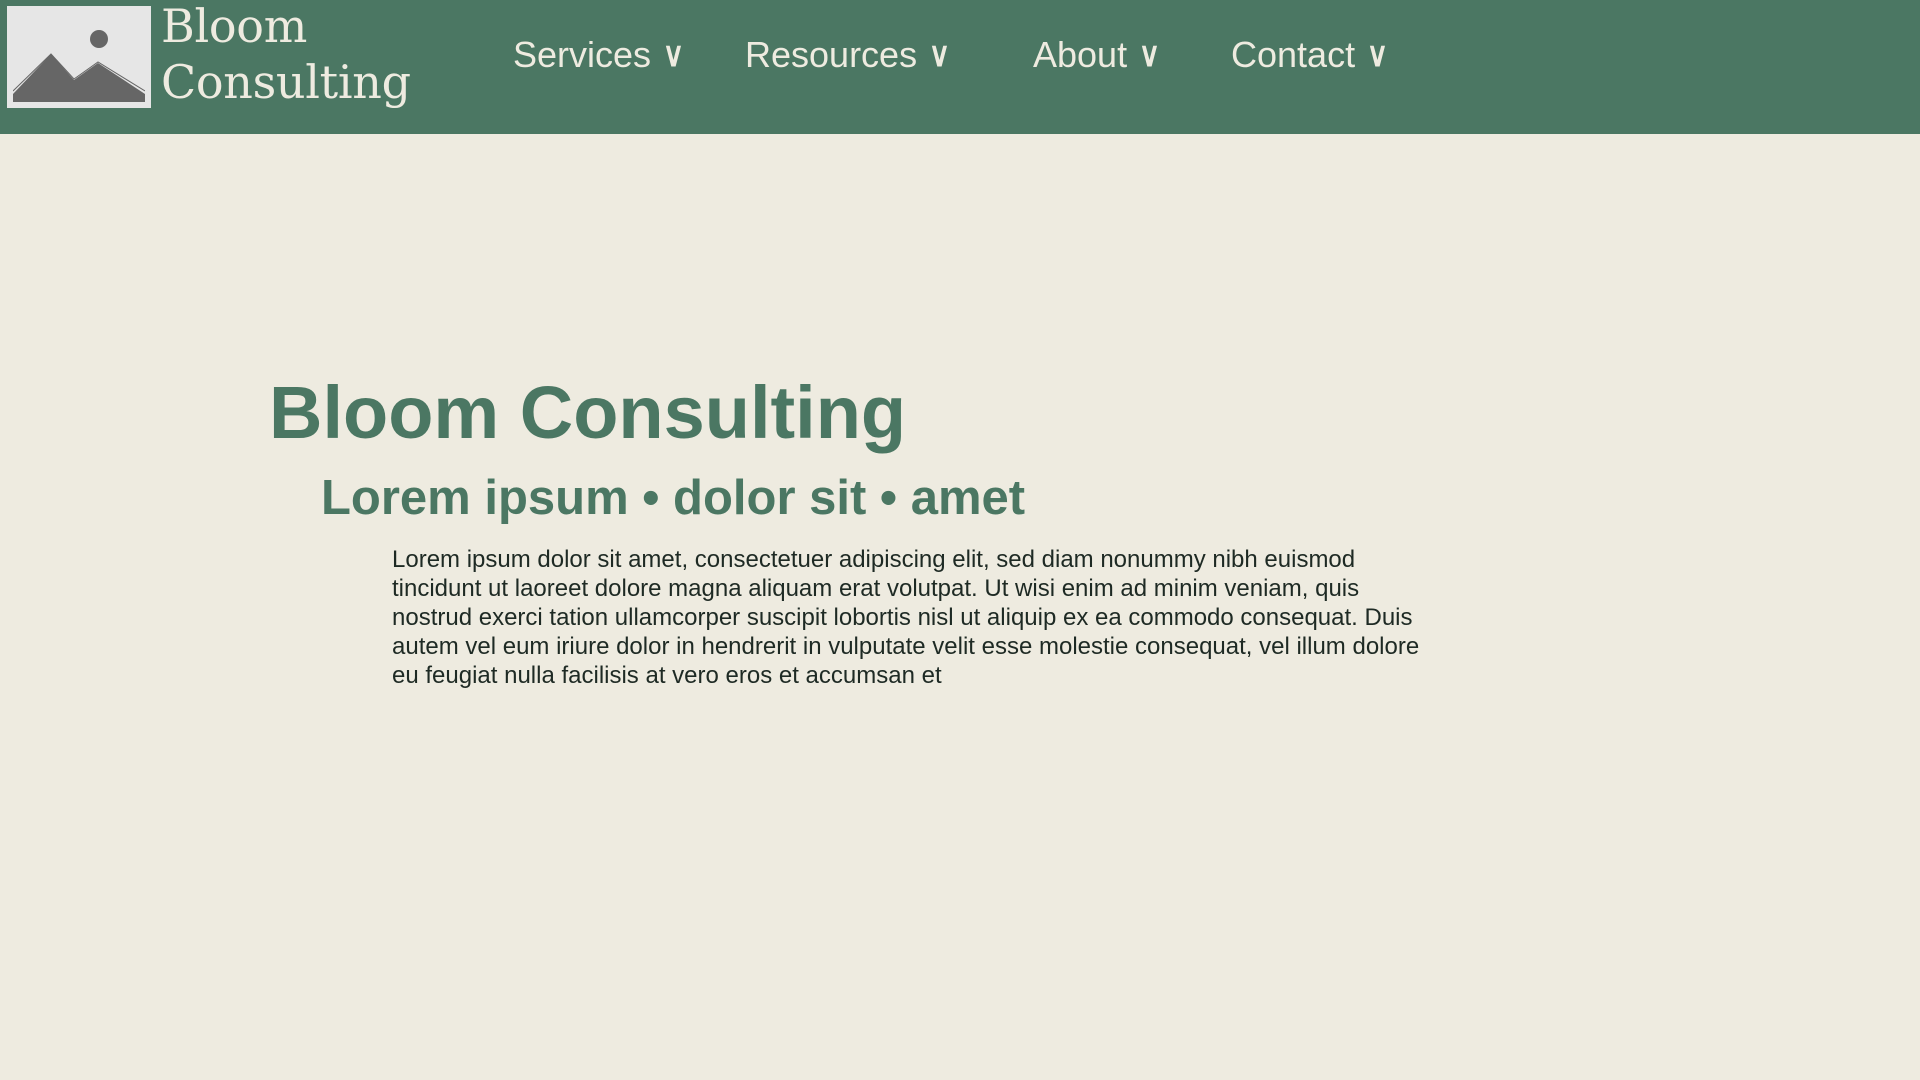 The height and width of the screenshot is (1080, 1920). Describe the element at coordinates (582, 54) in the screenshot. I see `nav-label: Services` at that location.